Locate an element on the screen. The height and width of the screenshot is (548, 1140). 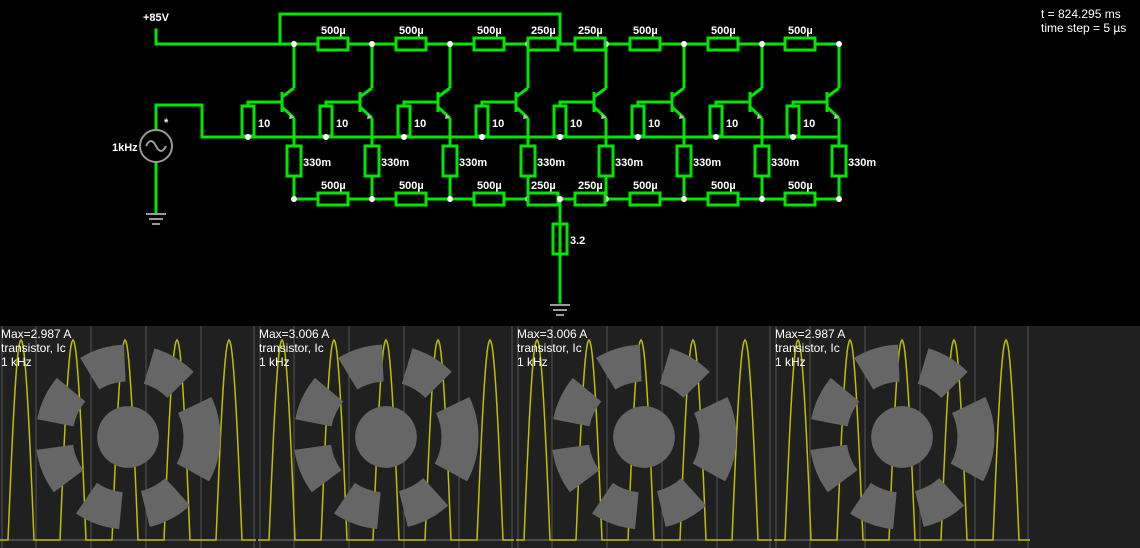
load-resistor-label: 3.2 is located at coordinates (577, 241).